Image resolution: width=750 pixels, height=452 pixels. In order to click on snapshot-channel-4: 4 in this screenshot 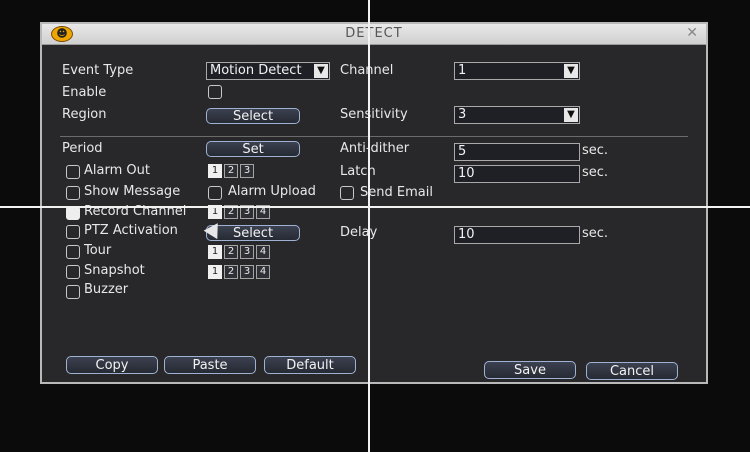, I will do `click(263, 272)`.